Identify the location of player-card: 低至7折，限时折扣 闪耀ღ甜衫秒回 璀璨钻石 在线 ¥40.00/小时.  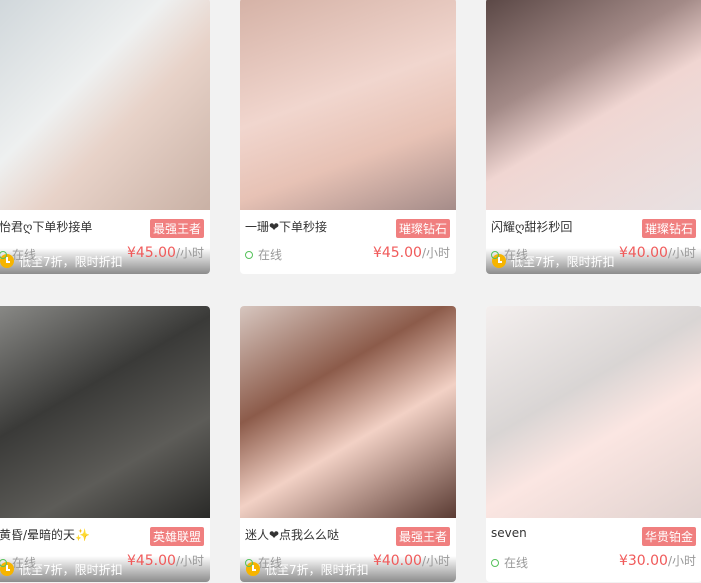
(593, 137).